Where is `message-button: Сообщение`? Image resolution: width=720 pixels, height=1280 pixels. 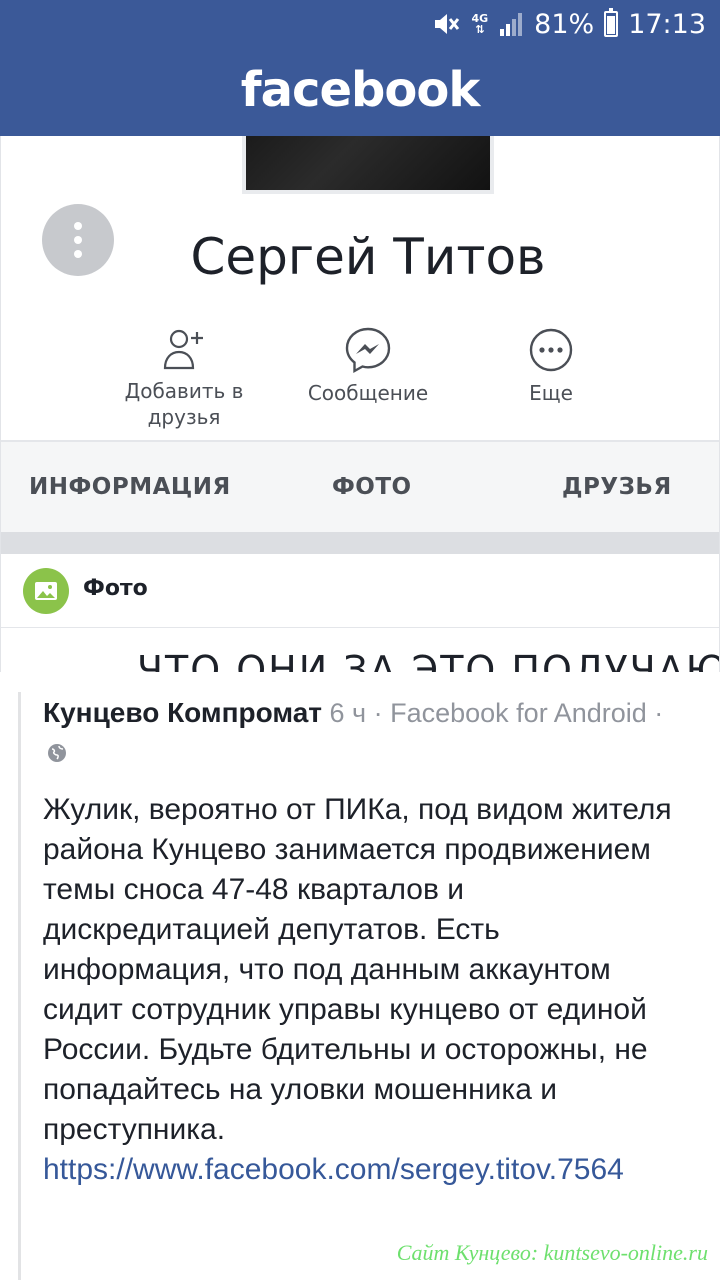
message-button: Сообщение is located at coordinates (368, 366).